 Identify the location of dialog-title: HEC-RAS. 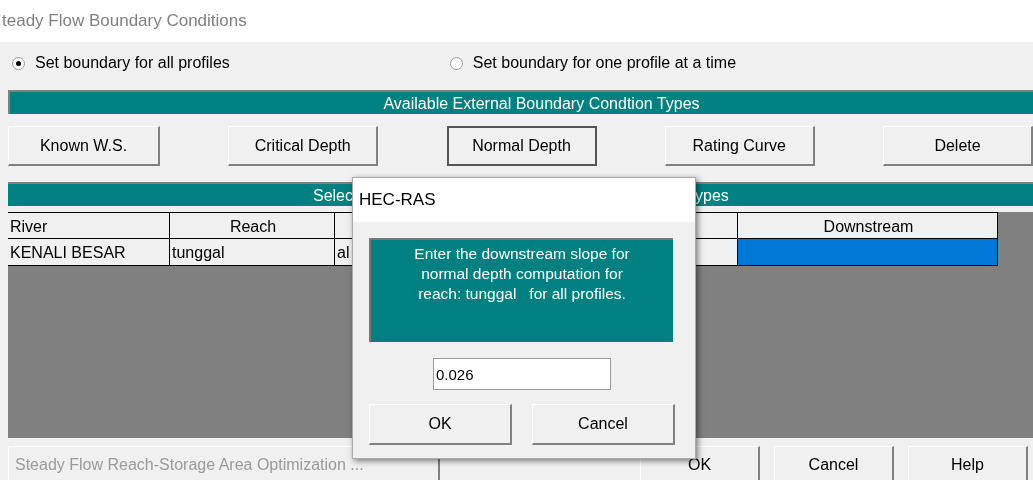
(524, 200).